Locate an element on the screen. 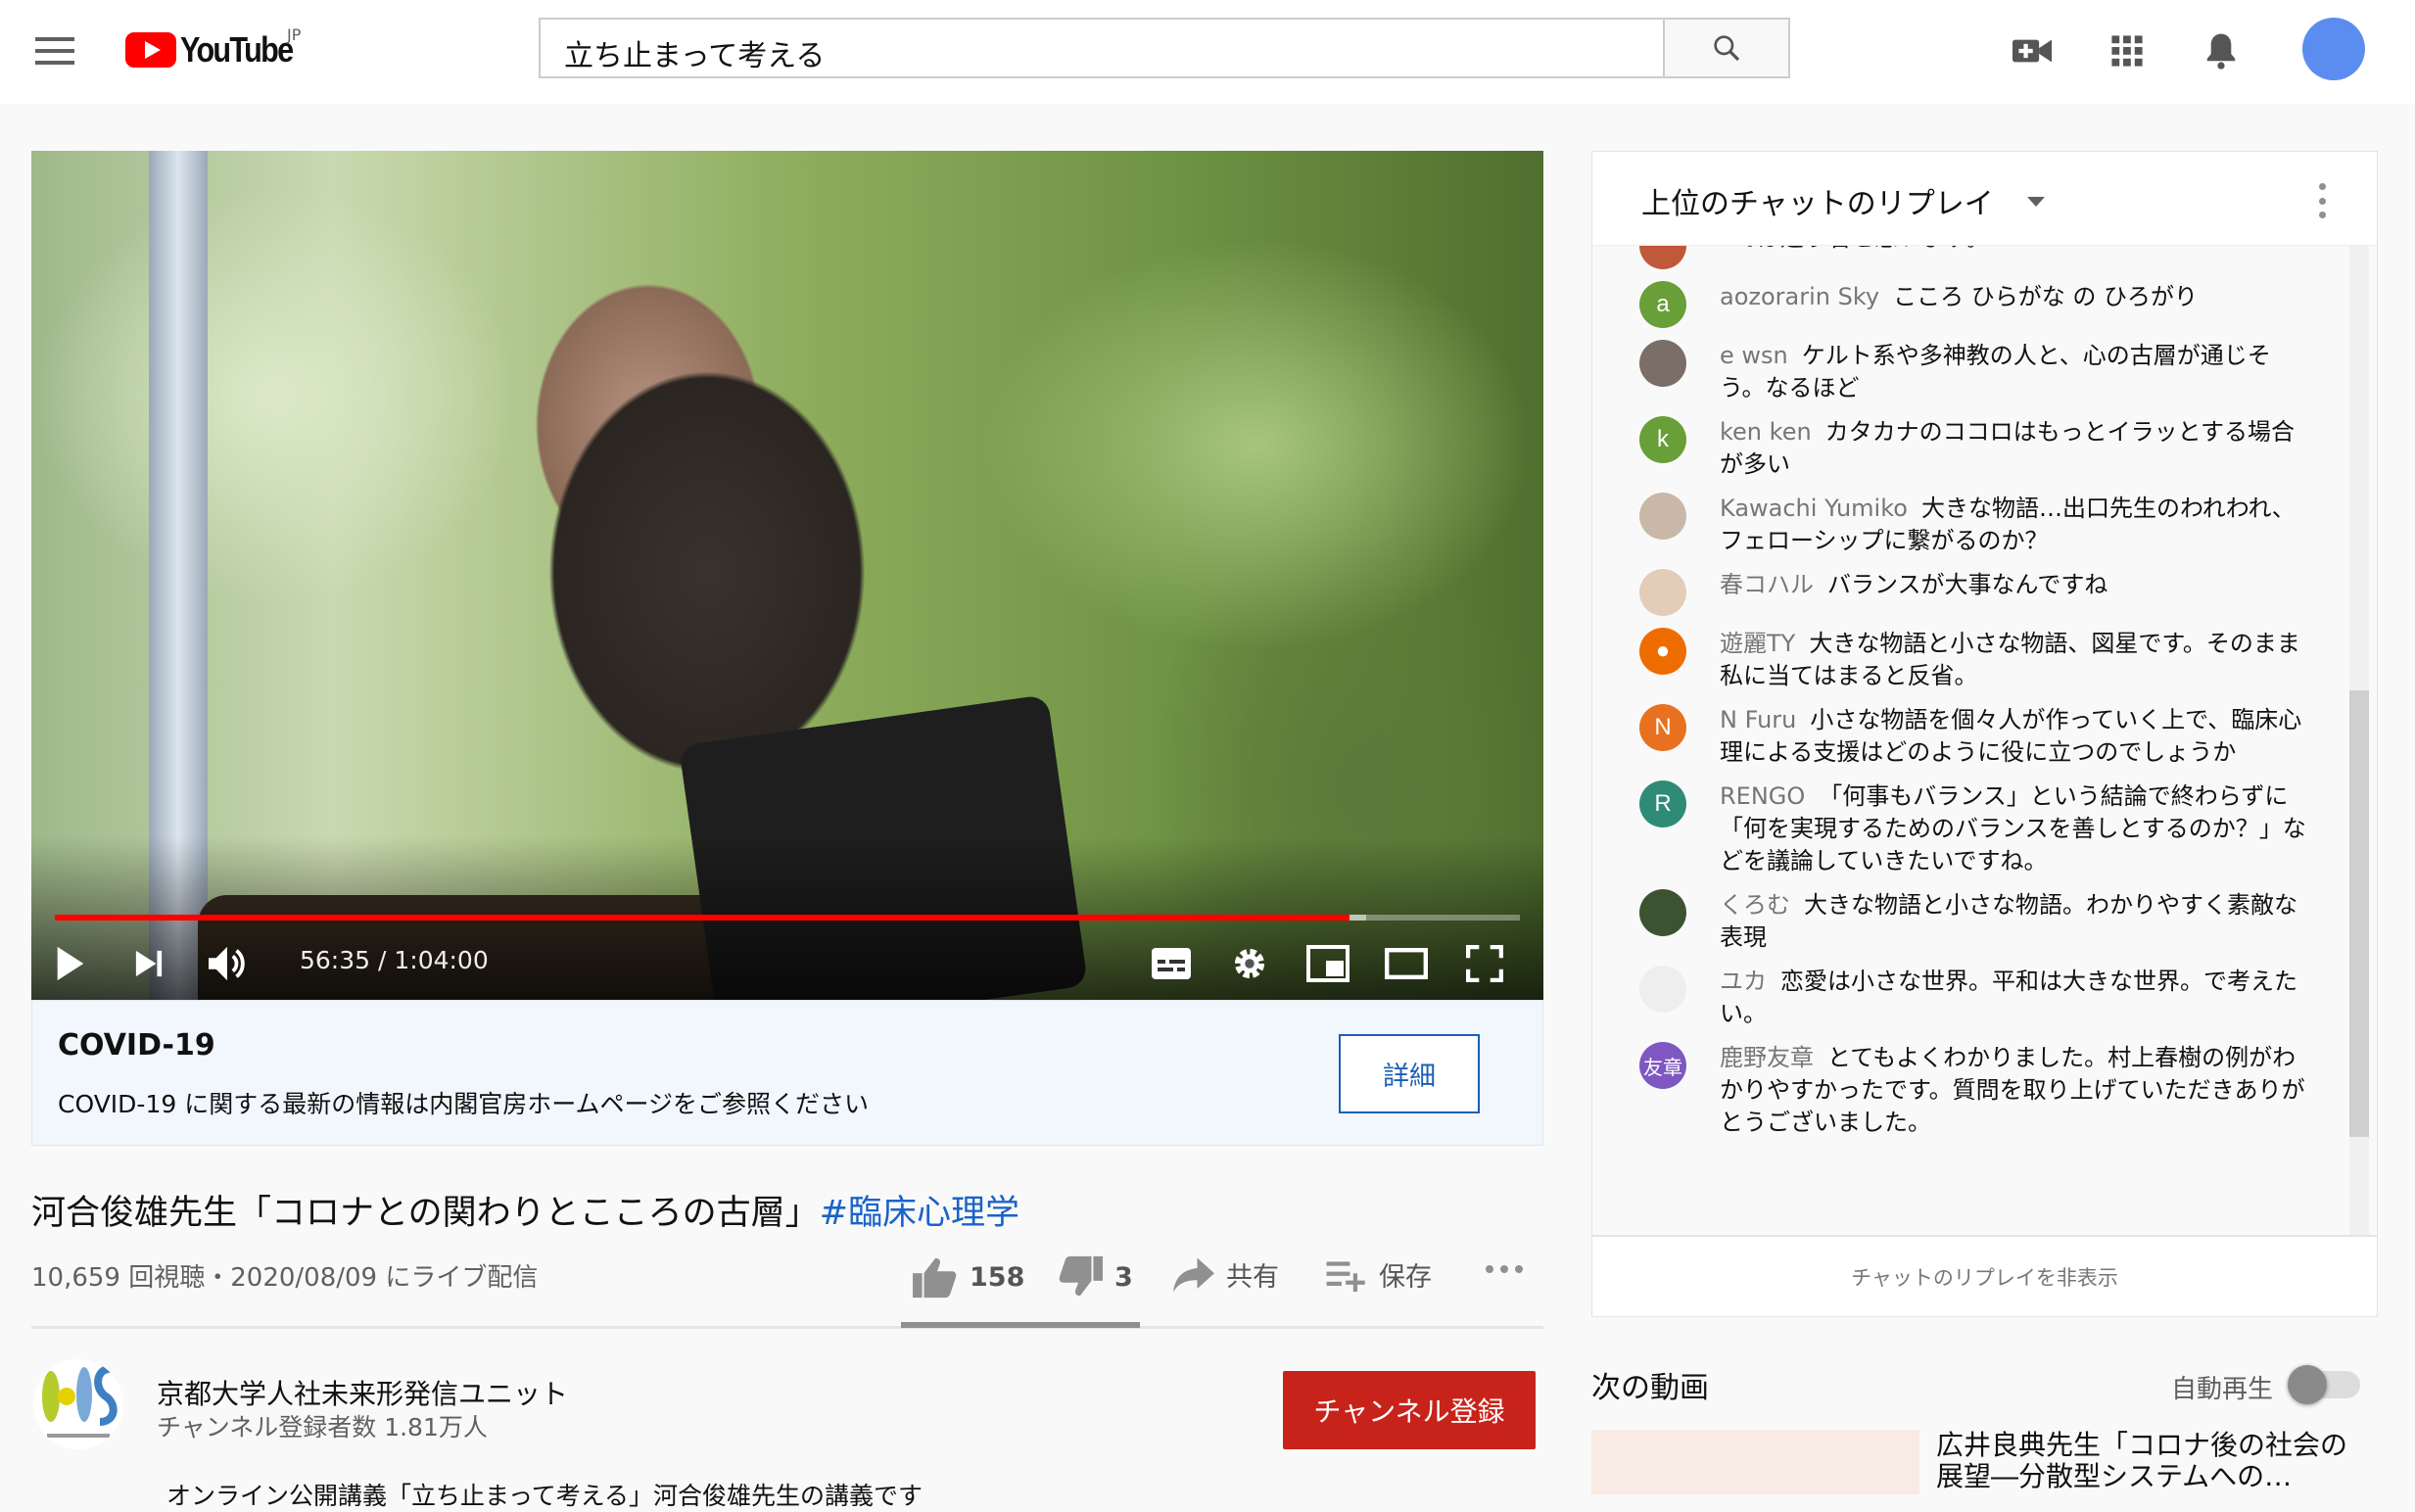  hashtag-link: #臨床心理学 is located at coordinates (919, 1214).